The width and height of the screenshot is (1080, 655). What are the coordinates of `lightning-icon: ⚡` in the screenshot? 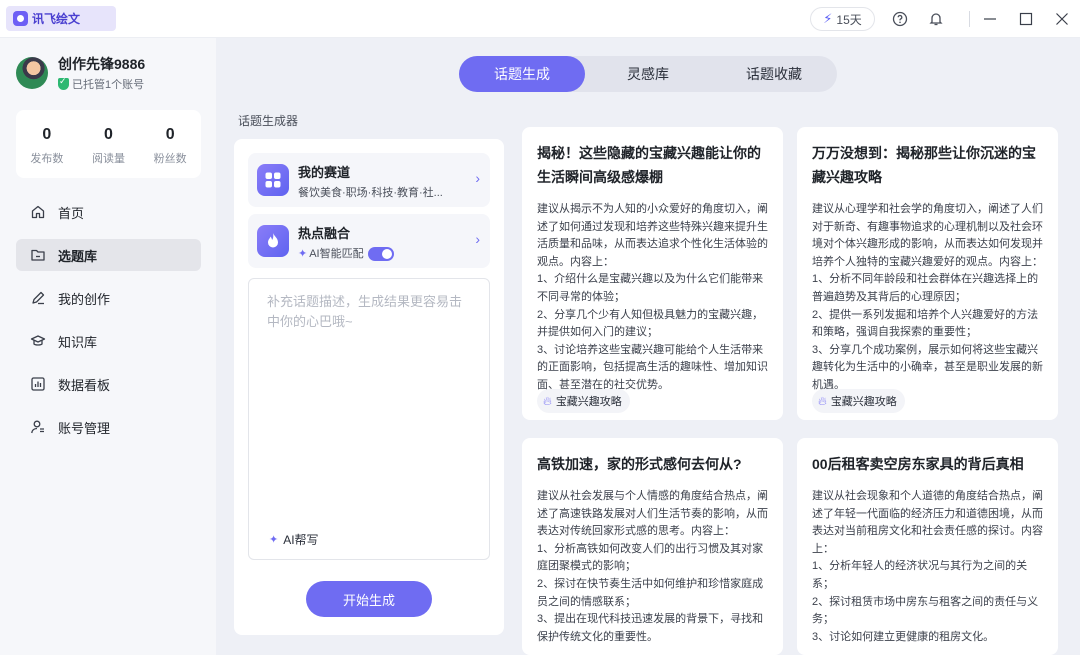 It's located at (828, 18).